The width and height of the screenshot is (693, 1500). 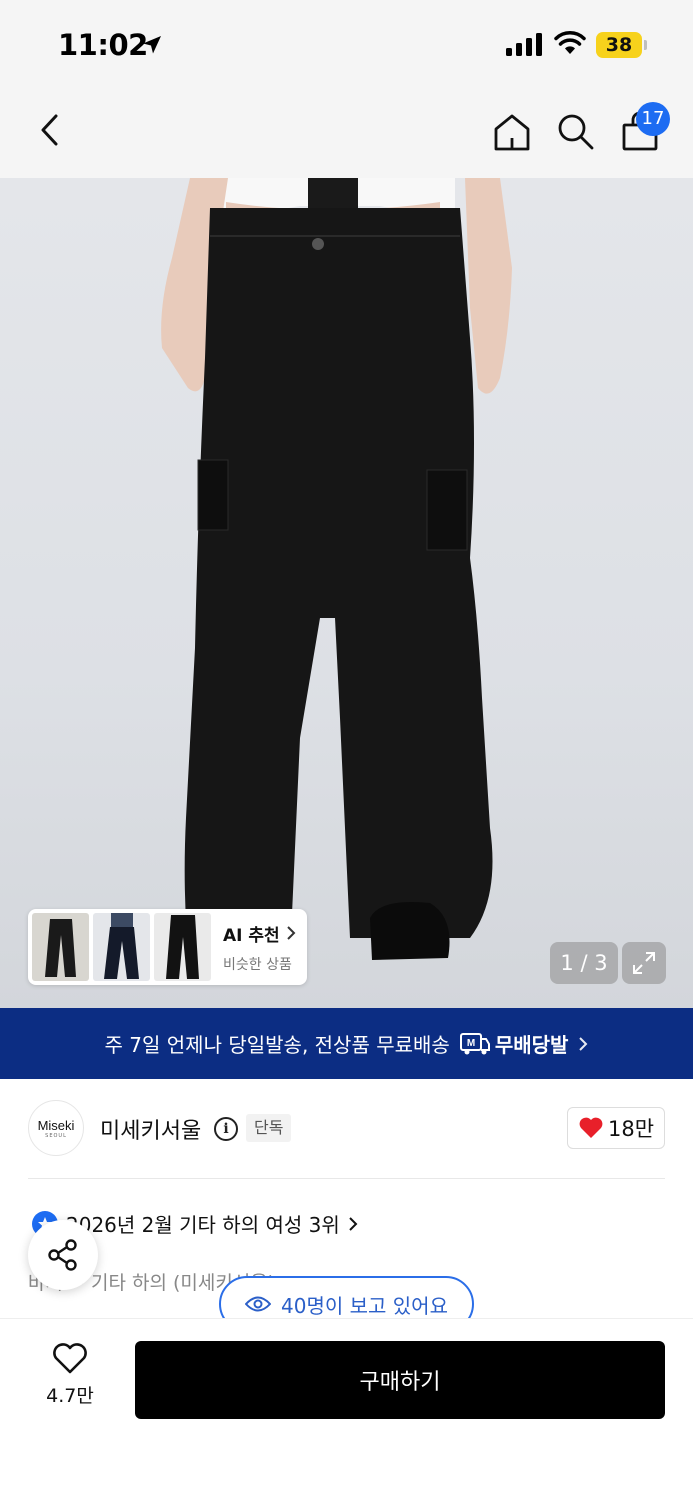 I want to click on shipping-brand: M 무배당발, so click(x=514, y=1043).